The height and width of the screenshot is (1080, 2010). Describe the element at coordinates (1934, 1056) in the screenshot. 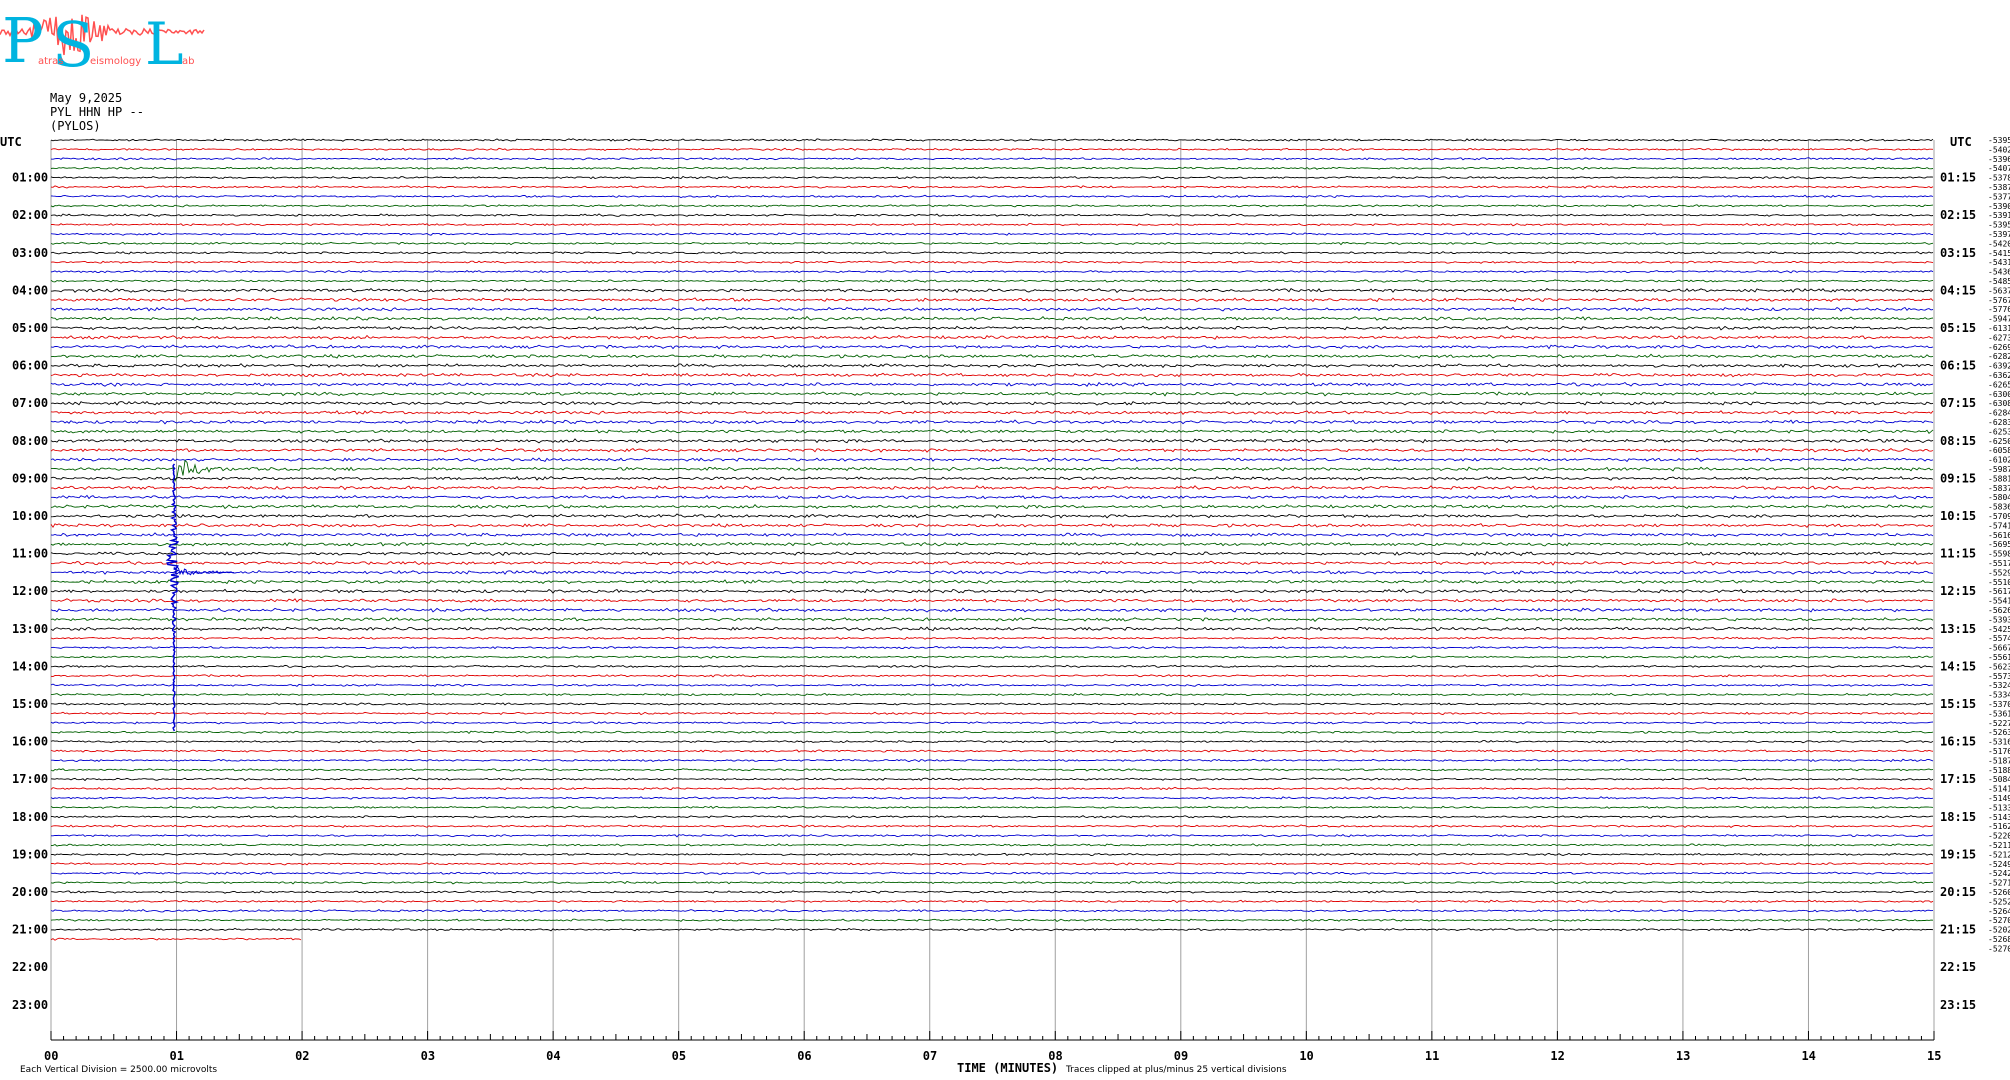

I see `x-tick-label-15: 15` at that location.